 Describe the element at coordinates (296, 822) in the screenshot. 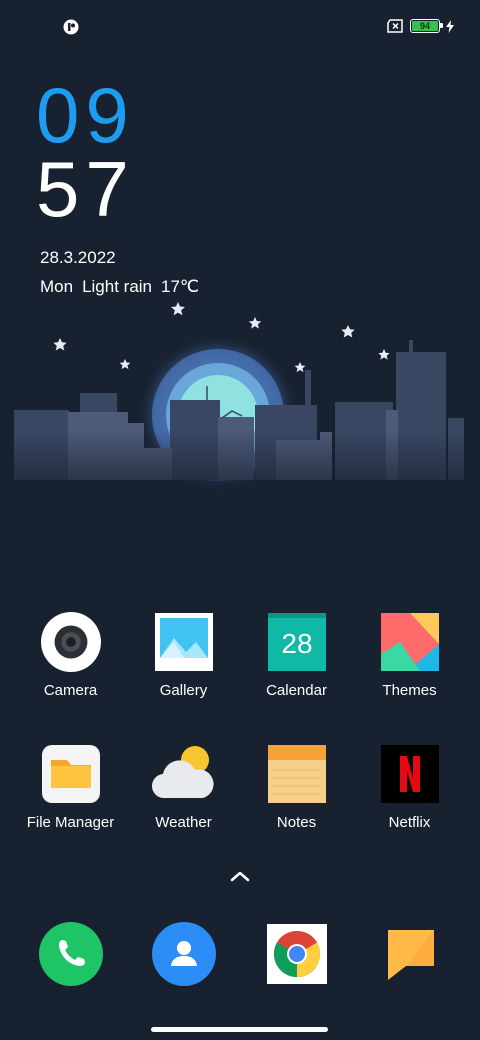

I see `app-label: Notes` at that location.